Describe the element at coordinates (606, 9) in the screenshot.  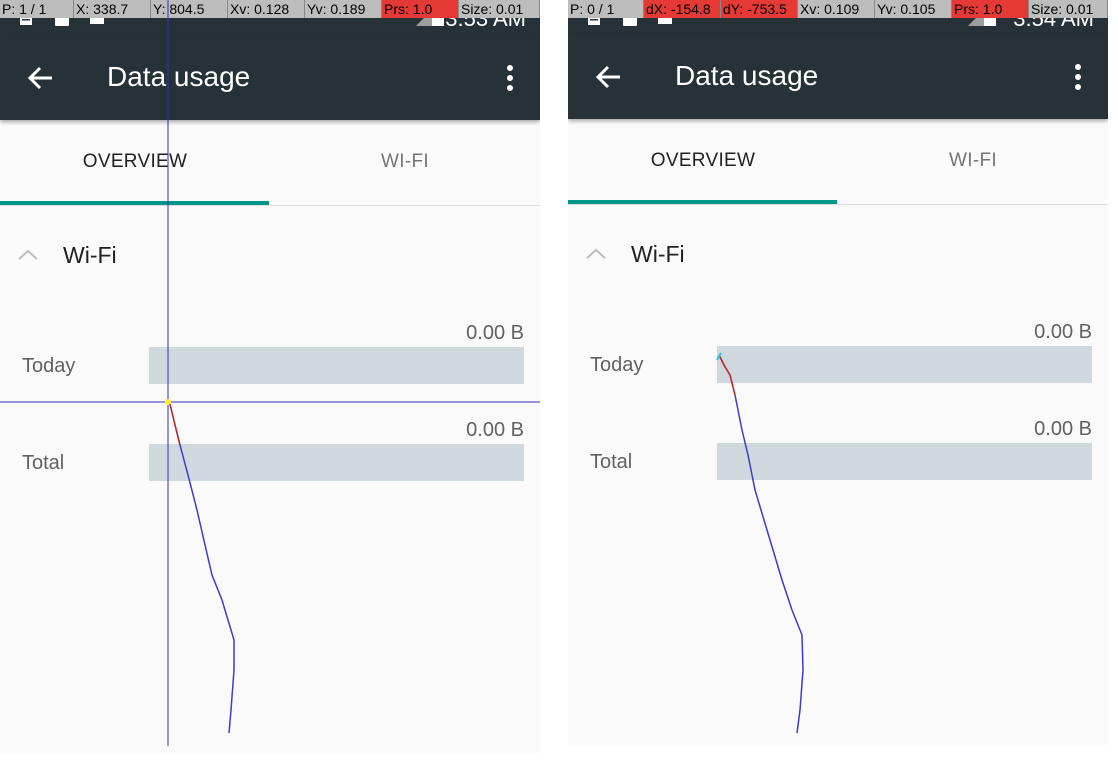
I see `overlay-pointer: P: 0 / 1` at that location.